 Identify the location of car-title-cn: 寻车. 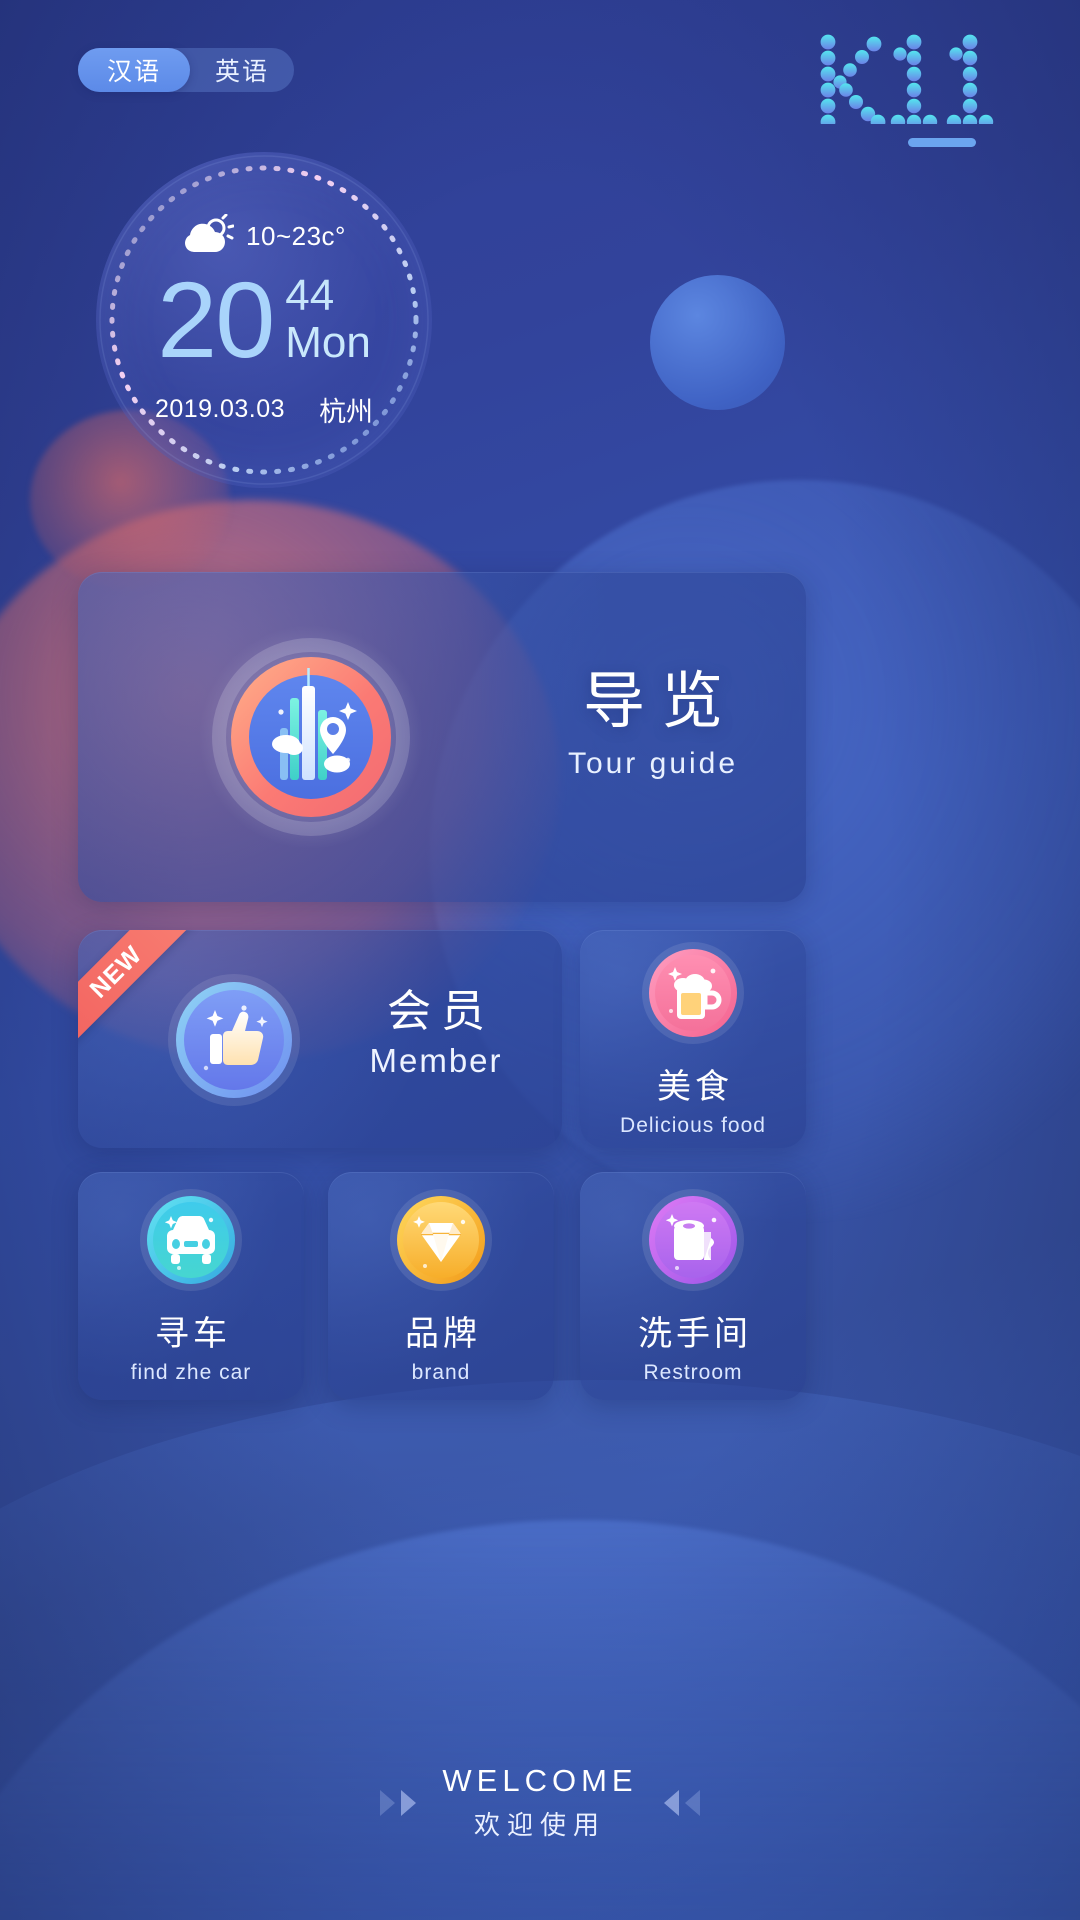
(193, 1333).